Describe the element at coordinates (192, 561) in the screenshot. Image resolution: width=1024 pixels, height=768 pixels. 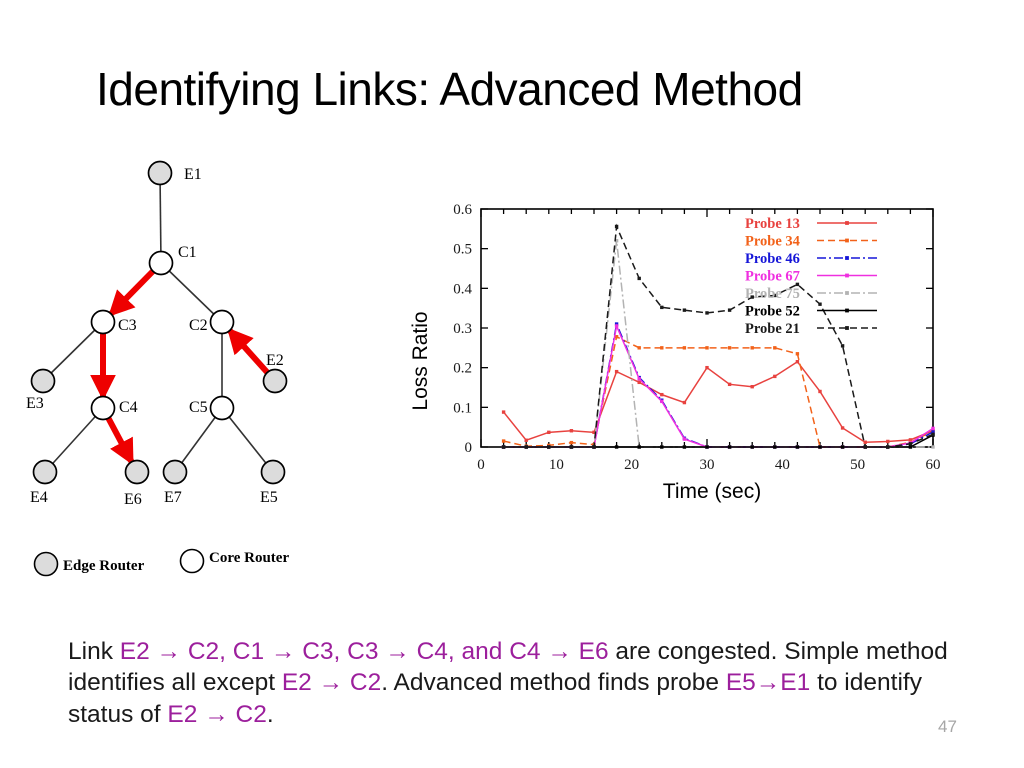
I see `core-router-legend-swatch` at that location.